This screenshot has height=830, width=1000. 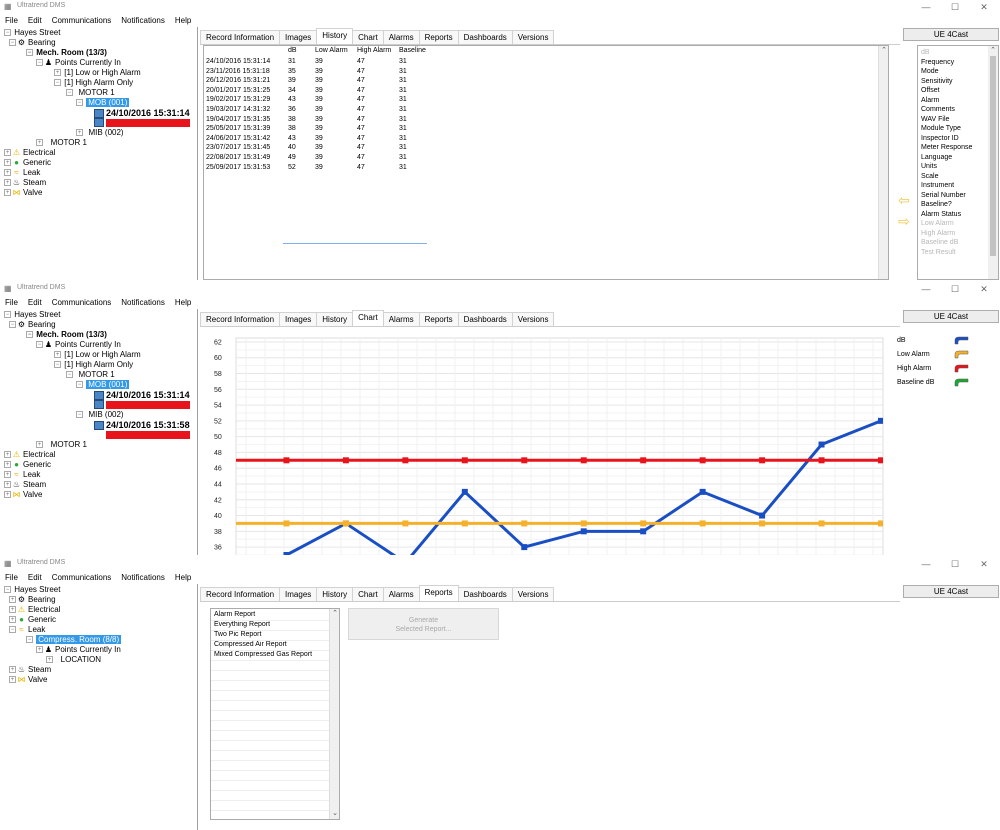 What do you see at coordinates (335, 319) in the screenshot?
I see `tab-history: History` at bounding box center [335, 319].